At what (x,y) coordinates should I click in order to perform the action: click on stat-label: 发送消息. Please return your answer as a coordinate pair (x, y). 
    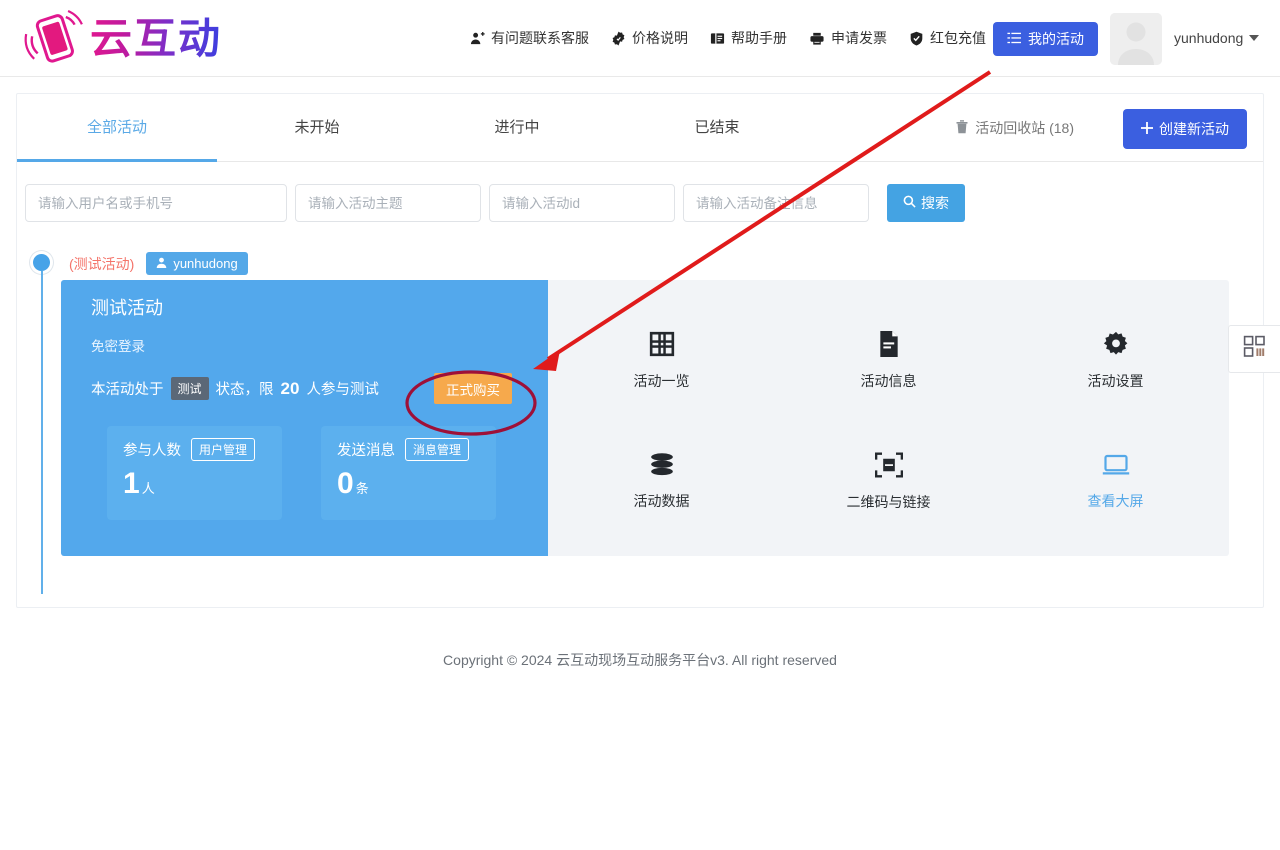
    Looking at the image, I should click on (366, 451).